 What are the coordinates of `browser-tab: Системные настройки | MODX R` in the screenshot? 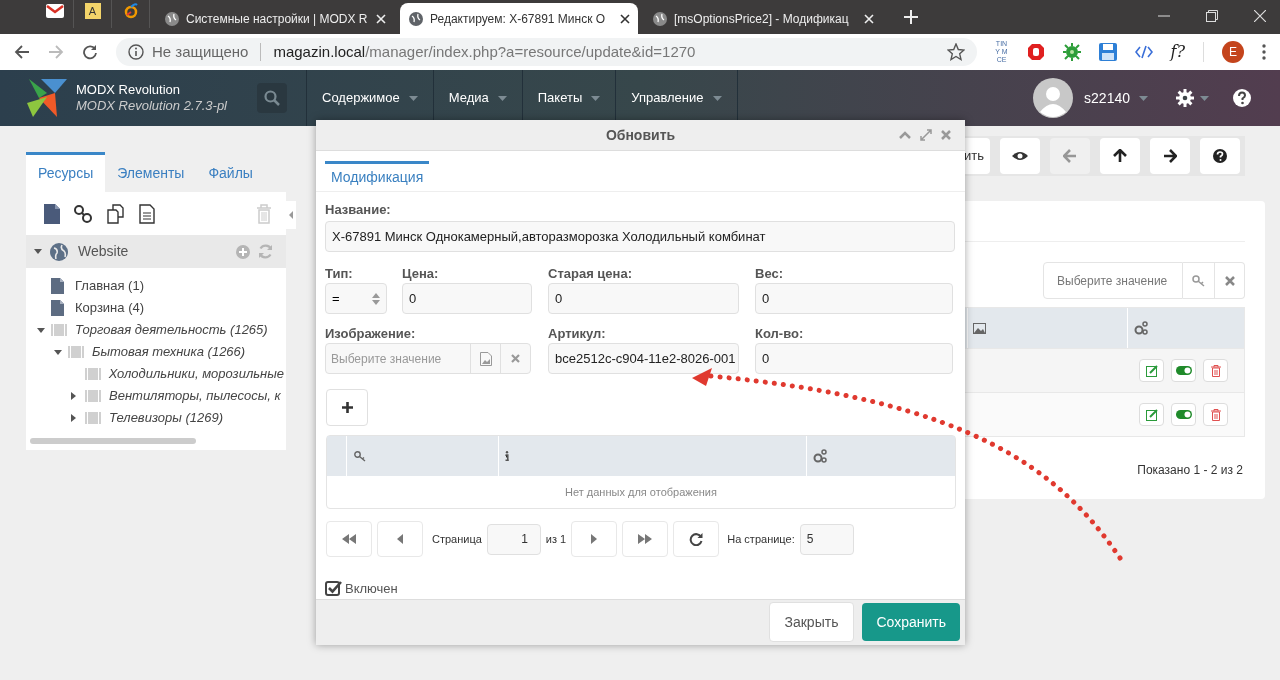 It's located at (275, 18).